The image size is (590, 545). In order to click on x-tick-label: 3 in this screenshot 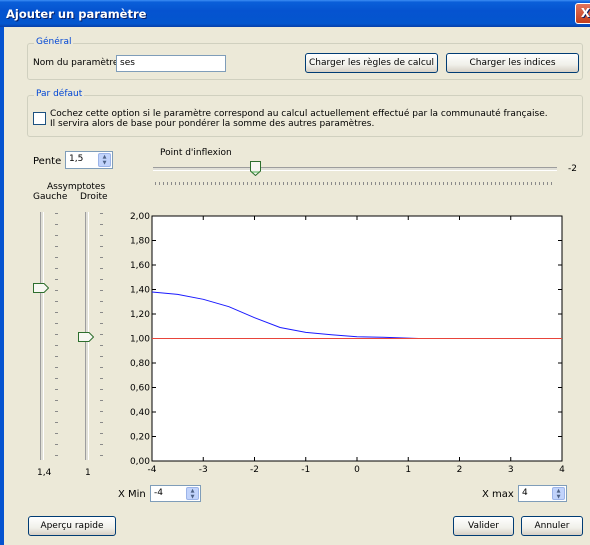, I will do `click(511, 470)`.